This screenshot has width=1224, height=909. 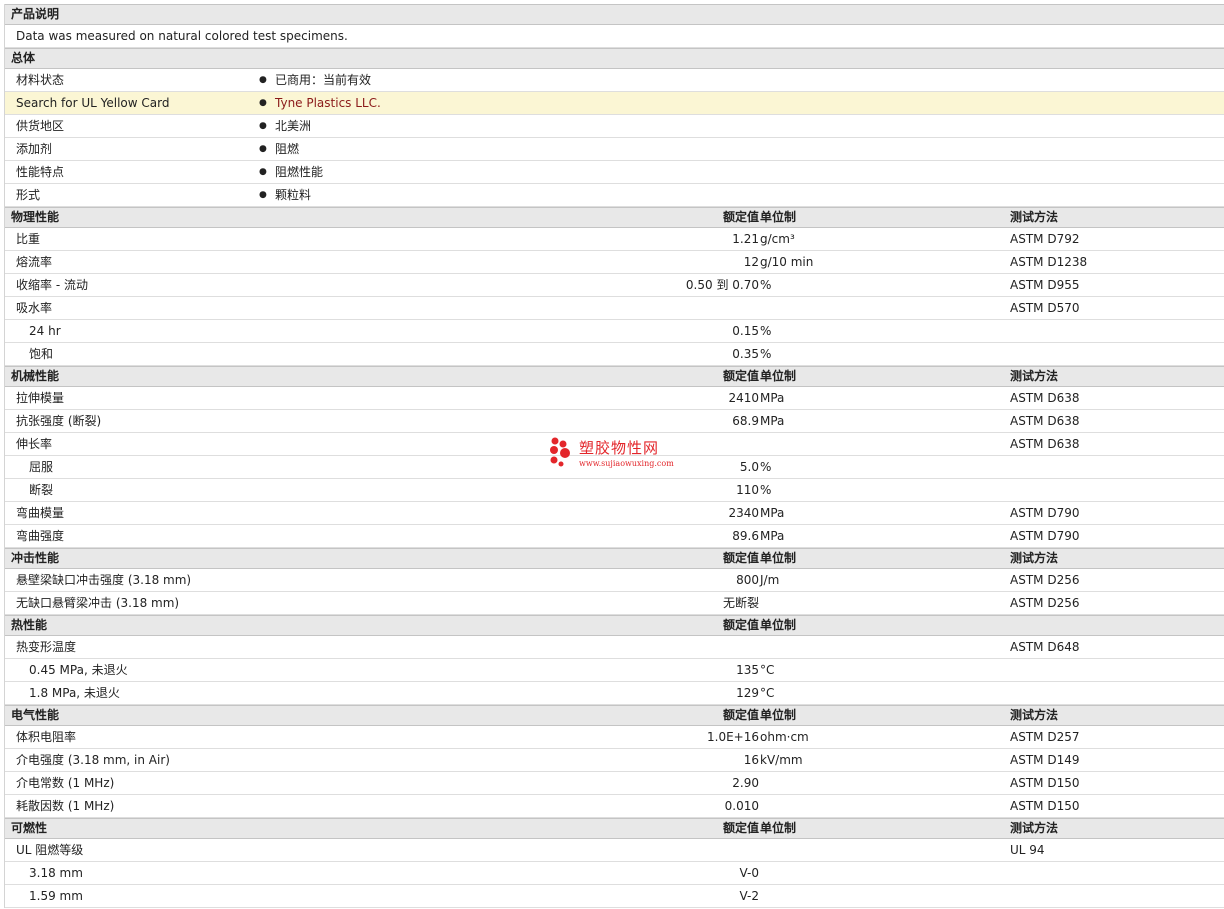 I want to click on property-method: ASTM D790, so click(x=1045, y=536).